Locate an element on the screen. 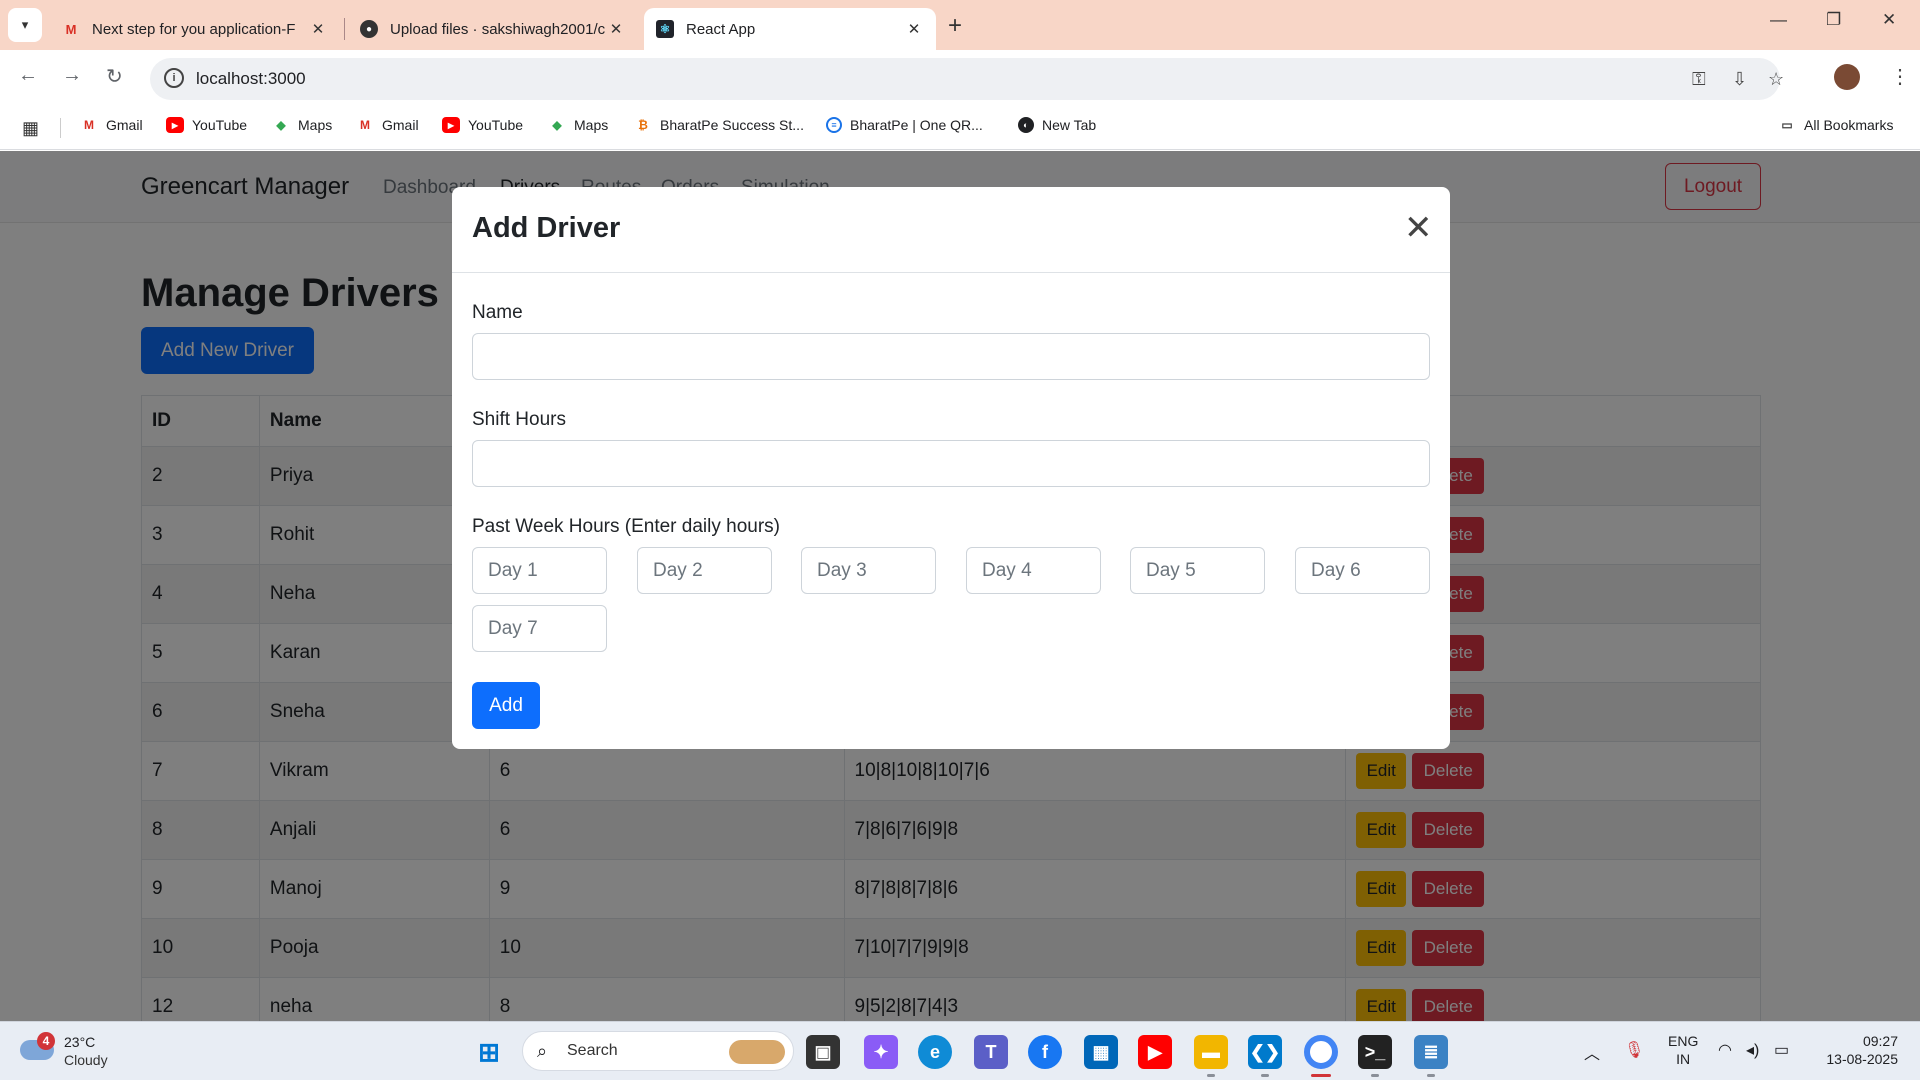  teams-icon: T is located at coordinates (991, 1052).